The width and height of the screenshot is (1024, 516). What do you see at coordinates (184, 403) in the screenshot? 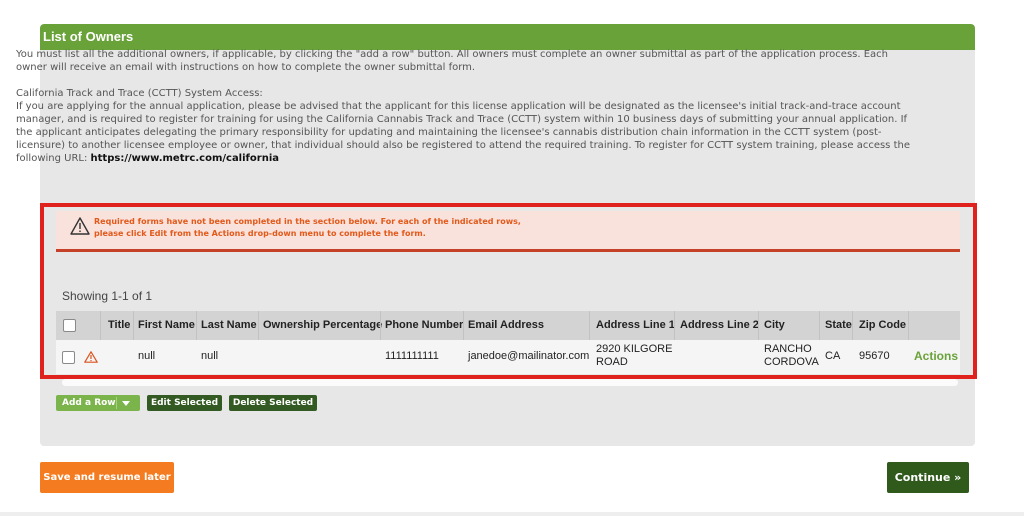
I see `edit-selected-button: Edit Selected` at bounding box center [184, 403].